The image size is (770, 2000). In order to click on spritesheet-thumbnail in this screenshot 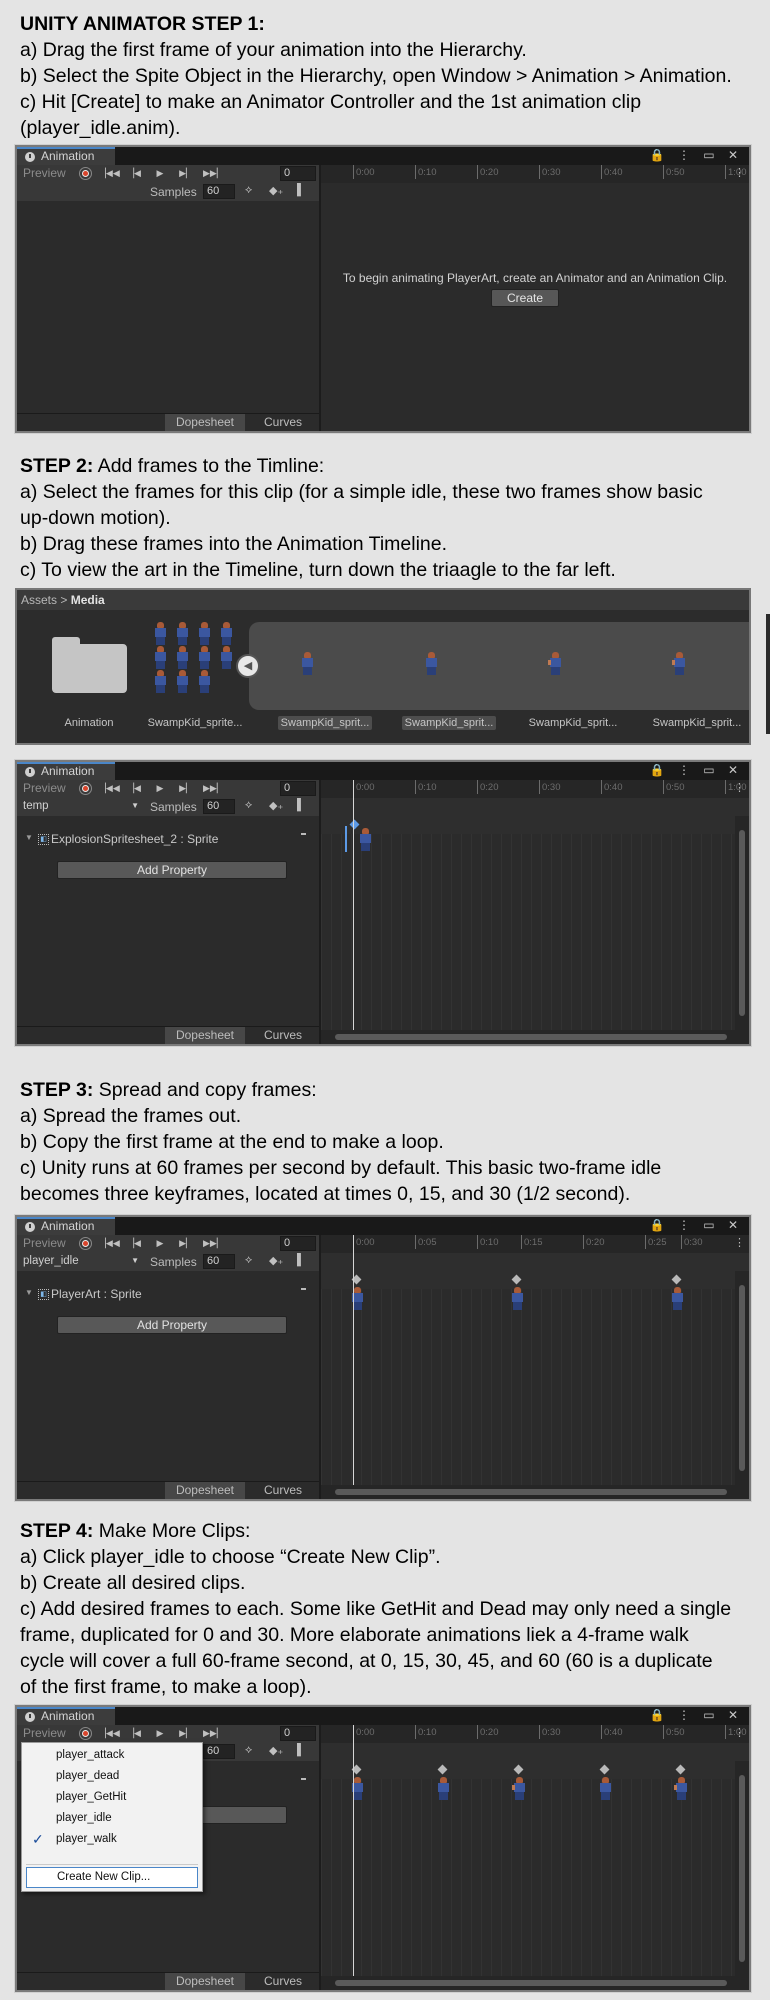, I will do `click(197, 667)`.